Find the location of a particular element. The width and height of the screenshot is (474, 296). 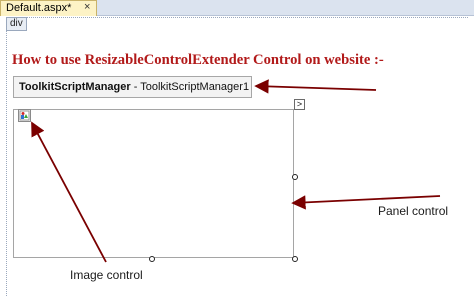

image-arrow is located at coordinates (69, 192).